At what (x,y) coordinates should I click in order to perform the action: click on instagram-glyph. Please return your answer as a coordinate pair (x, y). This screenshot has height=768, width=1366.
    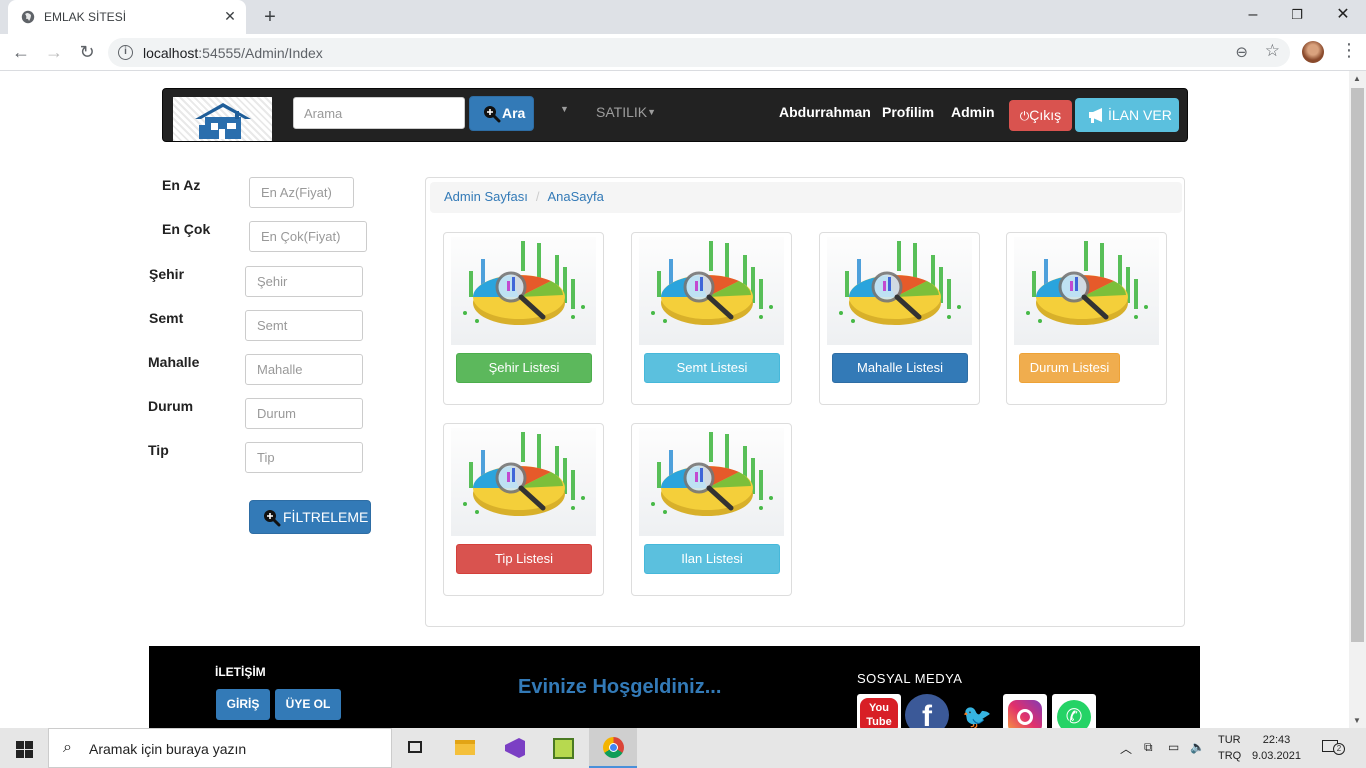
    Looking at the image, I should click on (1025, 714).